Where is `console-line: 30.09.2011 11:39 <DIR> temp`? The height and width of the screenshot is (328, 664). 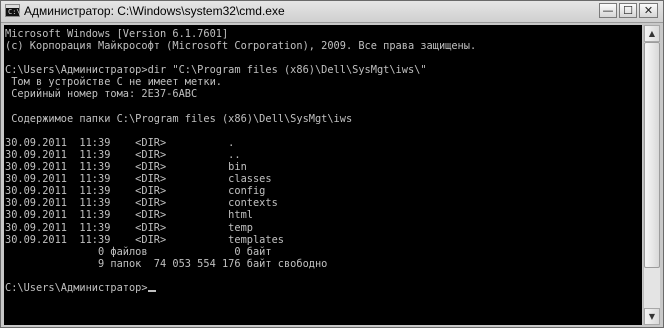
console-line: 30.09.2011 11:39 <DIR> temp is located at coordinates (129, 227).